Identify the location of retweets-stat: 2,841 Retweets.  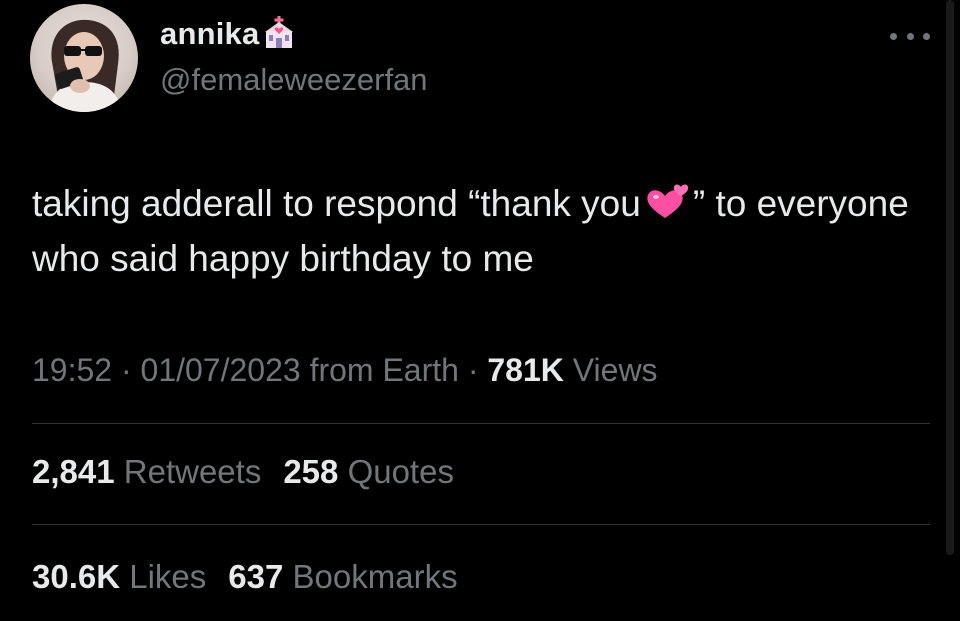
(146, 472).